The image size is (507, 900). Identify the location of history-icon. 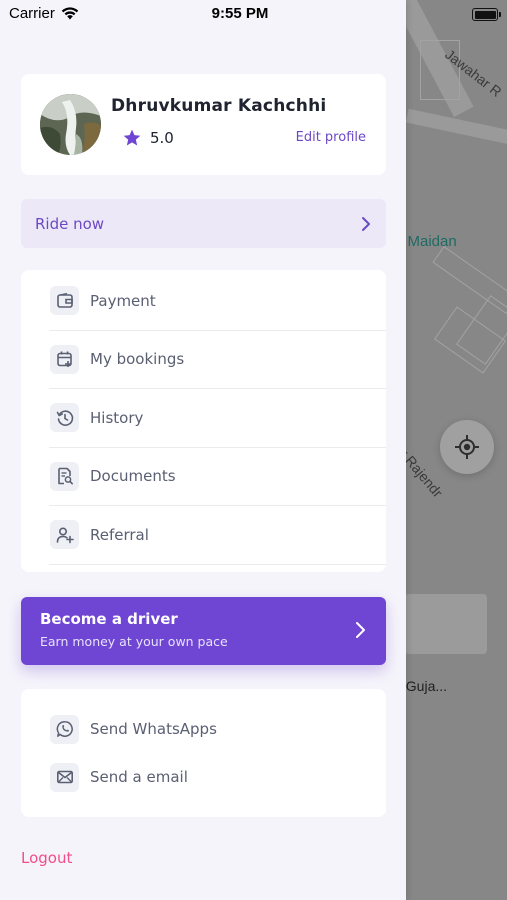
(64, 418).